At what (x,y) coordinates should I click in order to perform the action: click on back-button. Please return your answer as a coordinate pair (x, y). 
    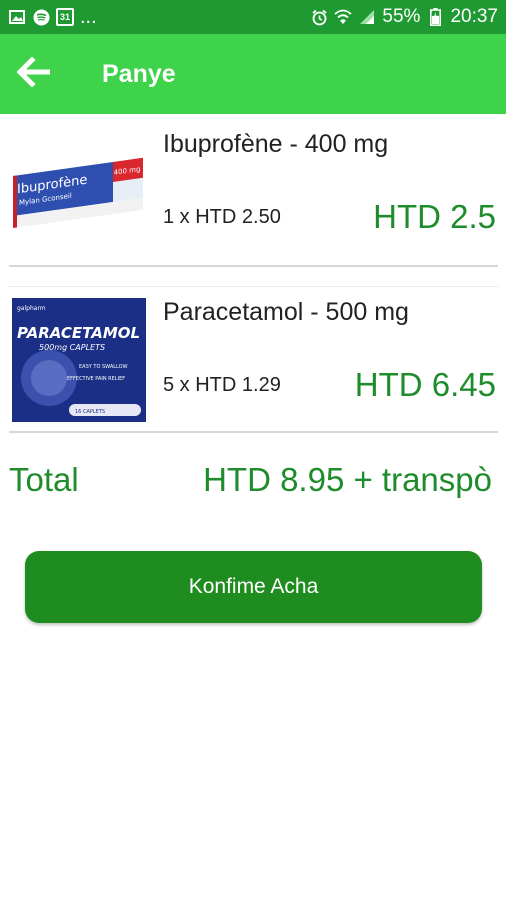
    Looking at the image, I should click on (33, 74).